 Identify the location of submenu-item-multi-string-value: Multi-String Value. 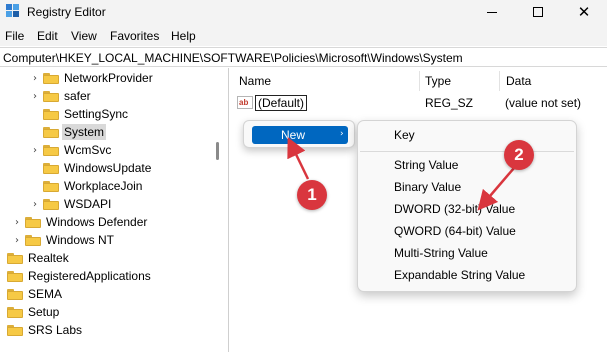
(441, 253).